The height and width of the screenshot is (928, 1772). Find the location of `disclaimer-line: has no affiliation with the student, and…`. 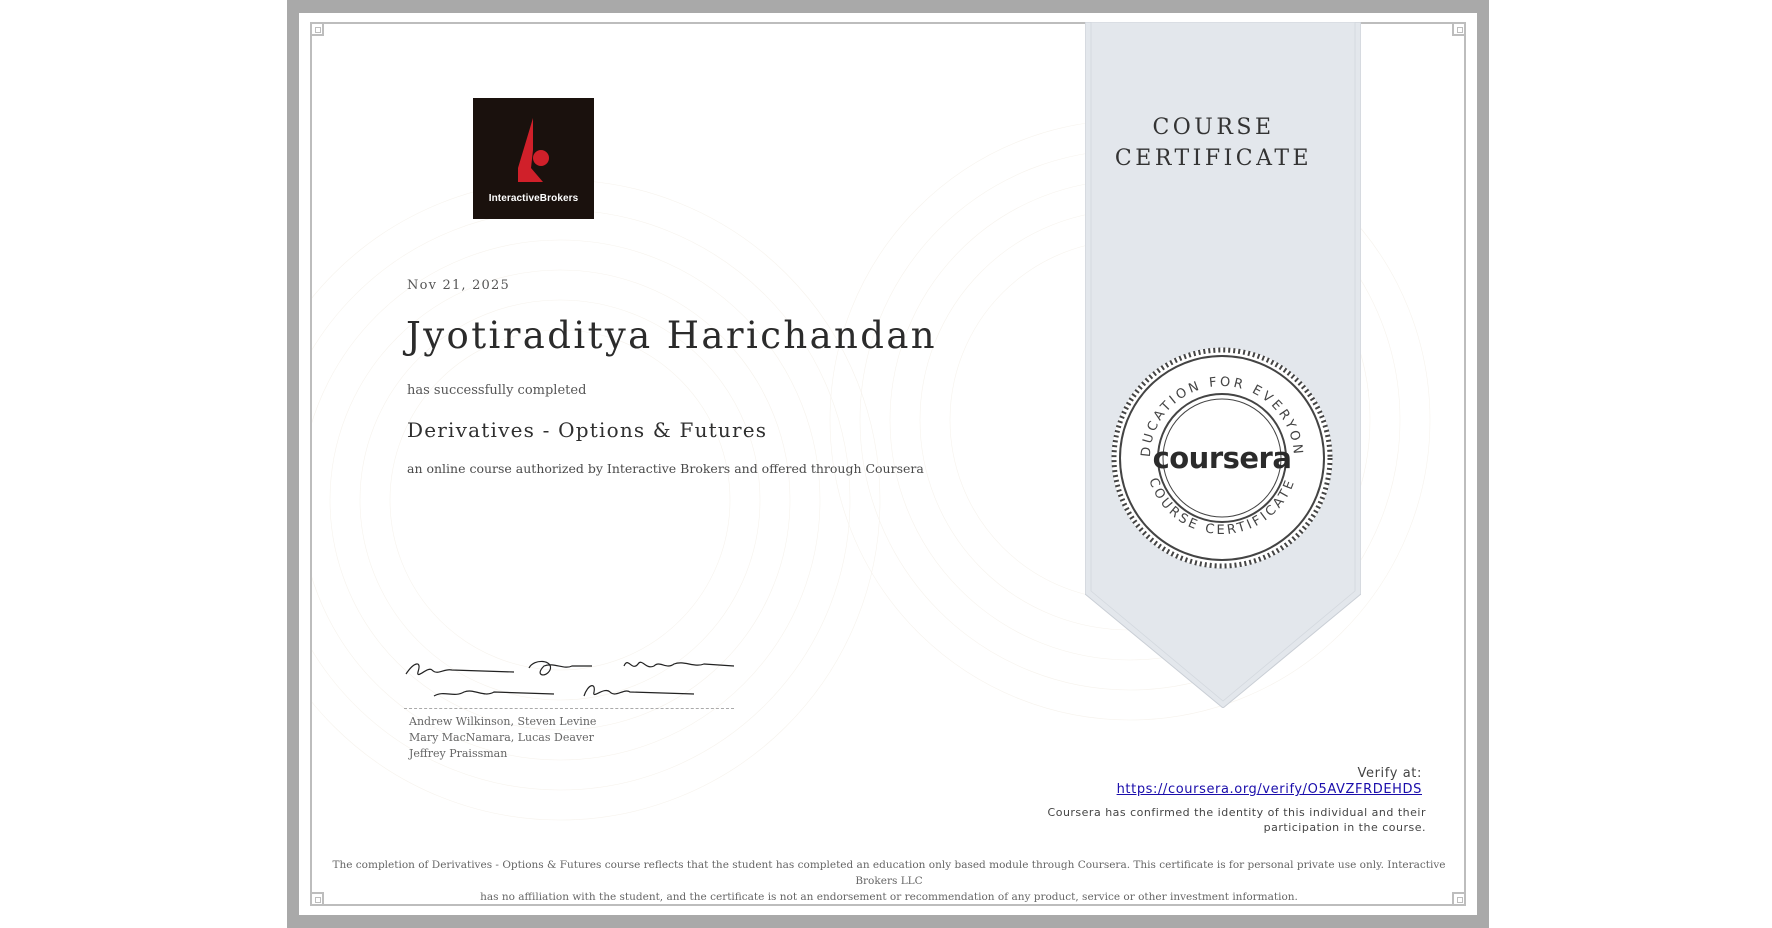

disclaimer-line: has no affiliation with the student, and… is located at coordinates (889, 897).